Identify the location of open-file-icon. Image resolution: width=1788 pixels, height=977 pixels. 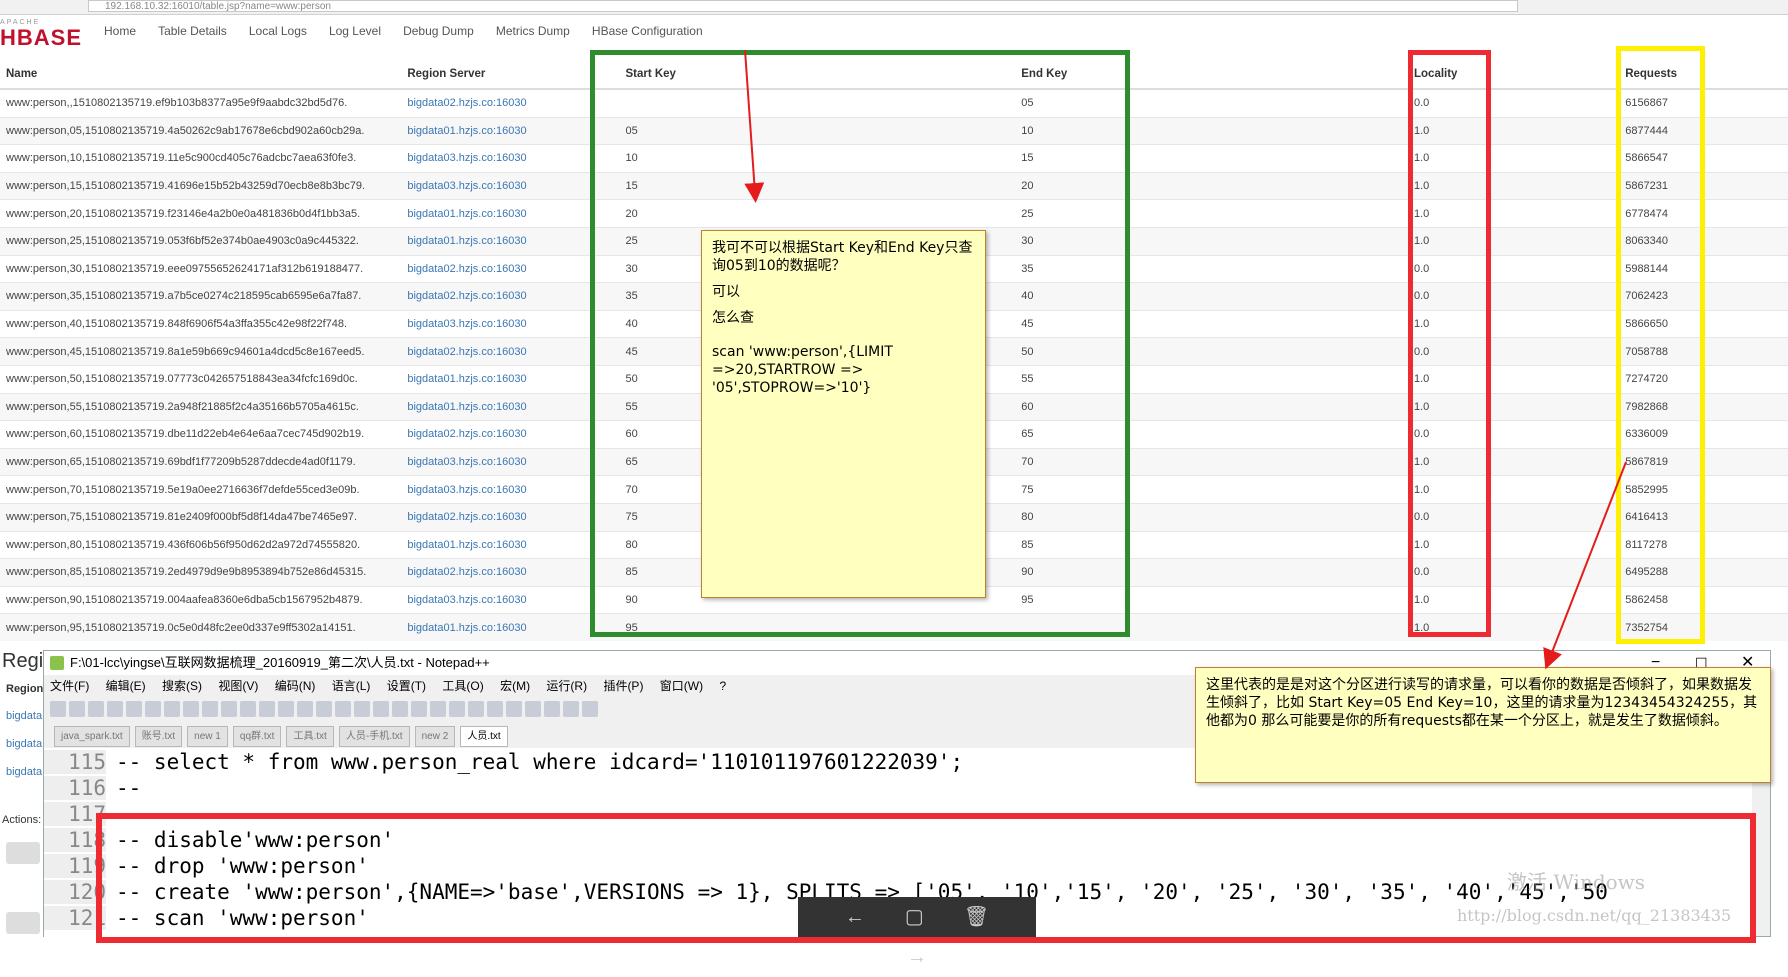
(77, 709).